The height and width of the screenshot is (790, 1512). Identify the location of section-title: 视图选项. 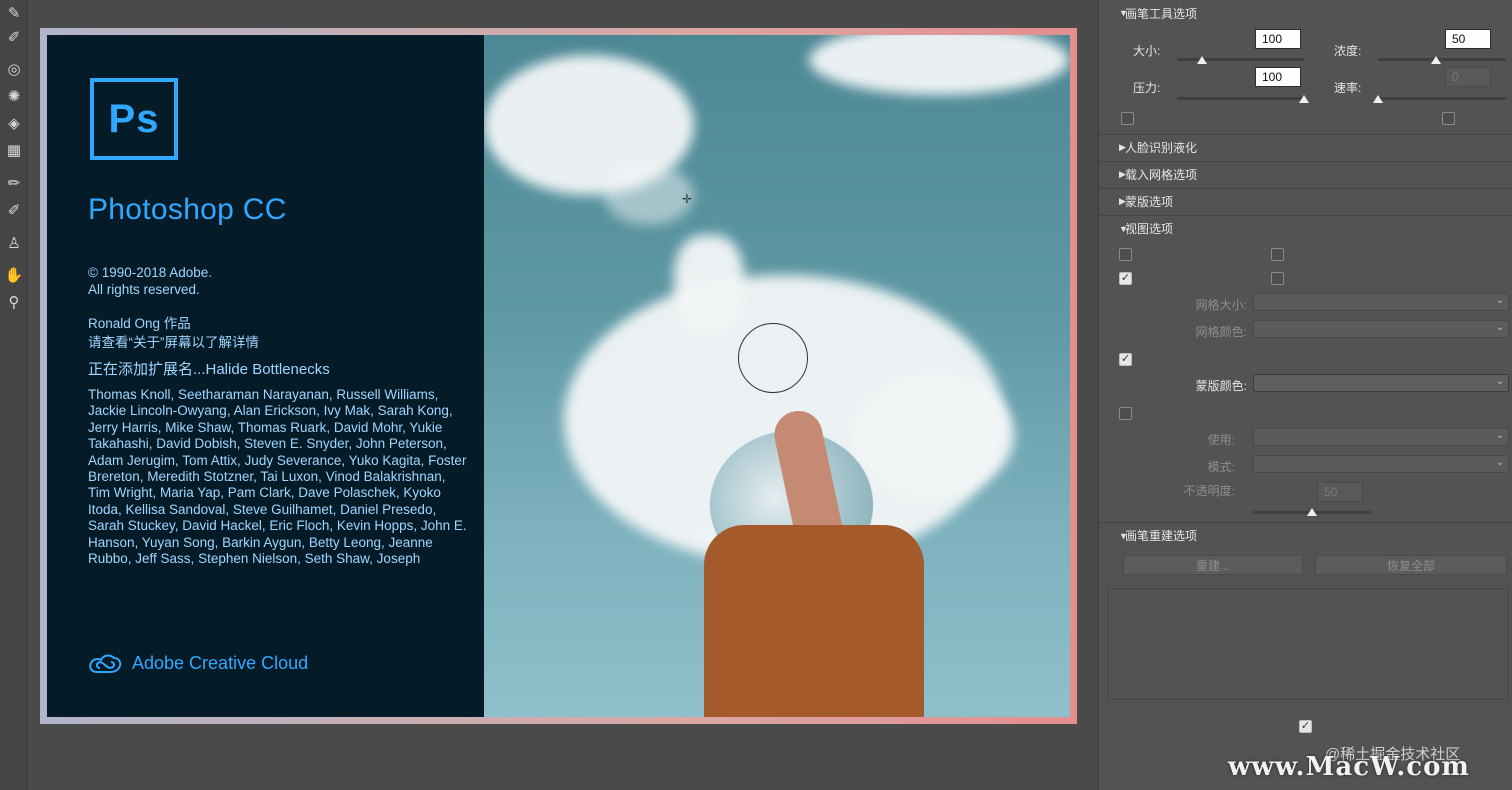
(1149, 229).